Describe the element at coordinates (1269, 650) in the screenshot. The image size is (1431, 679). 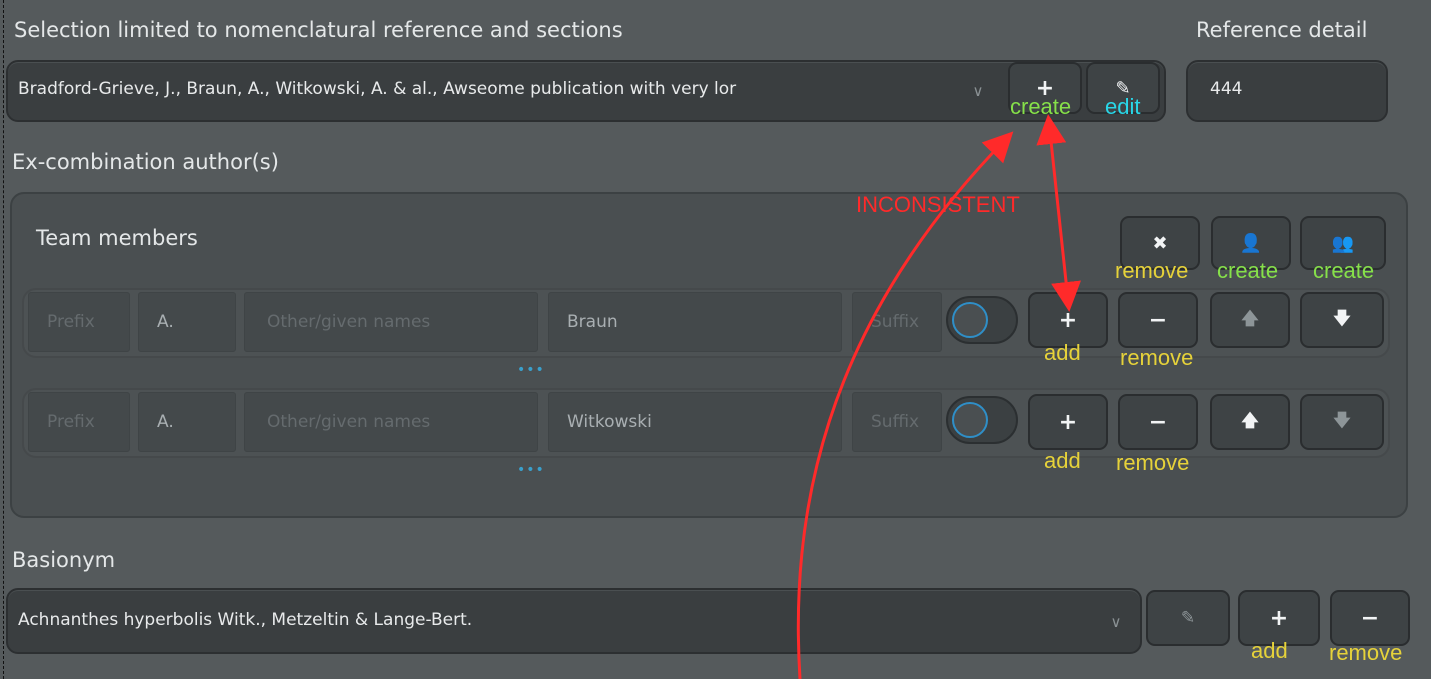
I see `anno-bas-add: add` at that location.